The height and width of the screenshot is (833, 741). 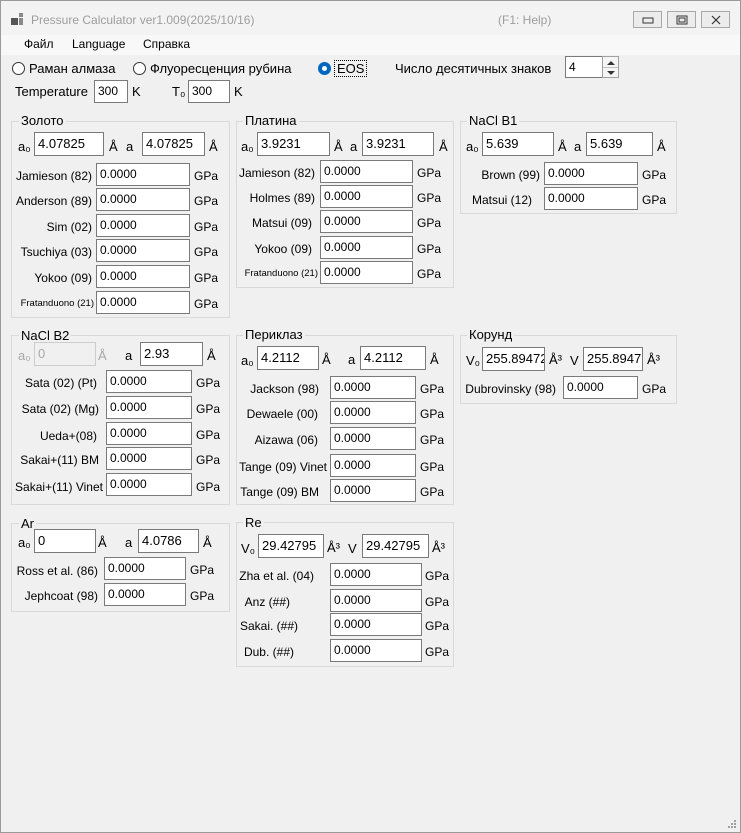 I want to click on t0-input: 300, so click(x=209, y=91).